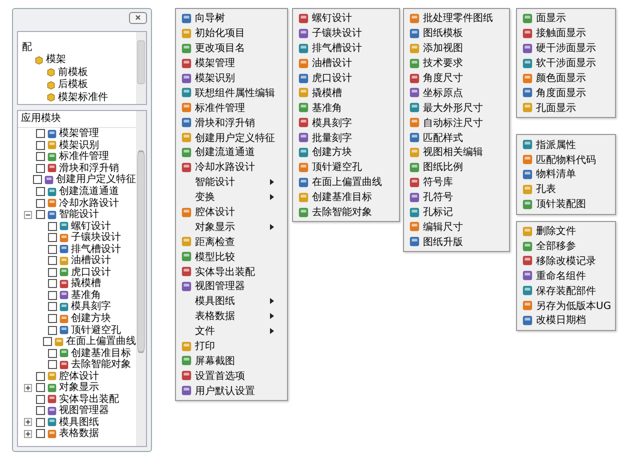 This screenshot has height=461, width=620. Describe the element at coordinates (231, 152) in the screenshot. I see `menu-item: 创建流道通道` at that location.